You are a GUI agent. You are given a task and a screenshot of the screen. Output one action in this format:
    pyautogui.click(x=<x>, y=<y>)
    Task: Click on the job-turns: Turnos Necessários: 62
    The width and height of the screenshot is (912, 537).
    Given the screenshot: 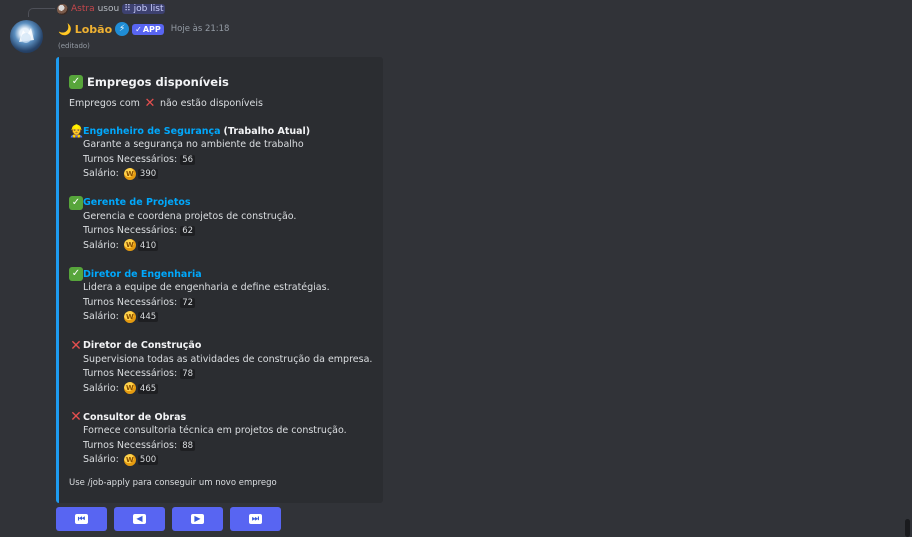 What is the action you would take?
    pyautogui.click(x=221, y=231)
    